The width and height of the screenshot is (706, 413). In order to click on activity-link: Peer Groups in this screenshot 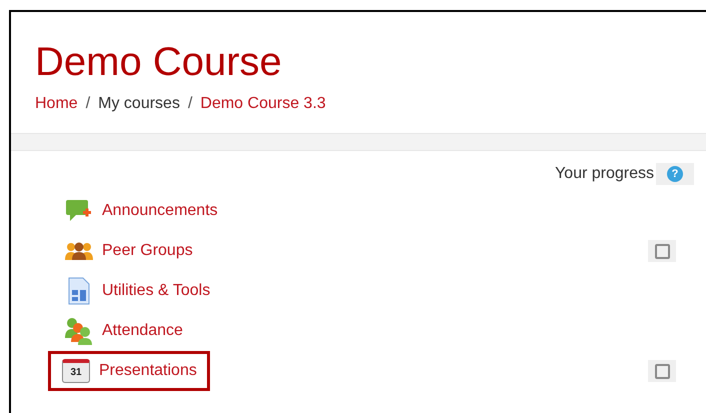, I will do `click(147, 251)`.